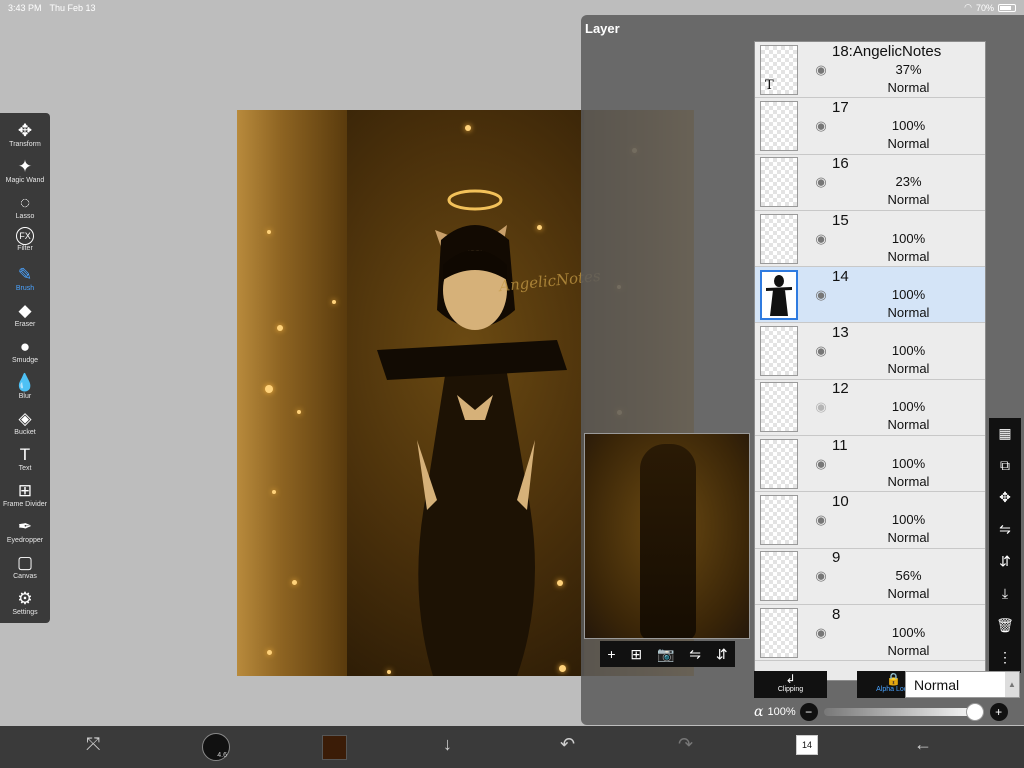 This screenshot has width=1024, height=768. I want to click on layer-row: ◉ 13 100% Normal, so click(870, 351).